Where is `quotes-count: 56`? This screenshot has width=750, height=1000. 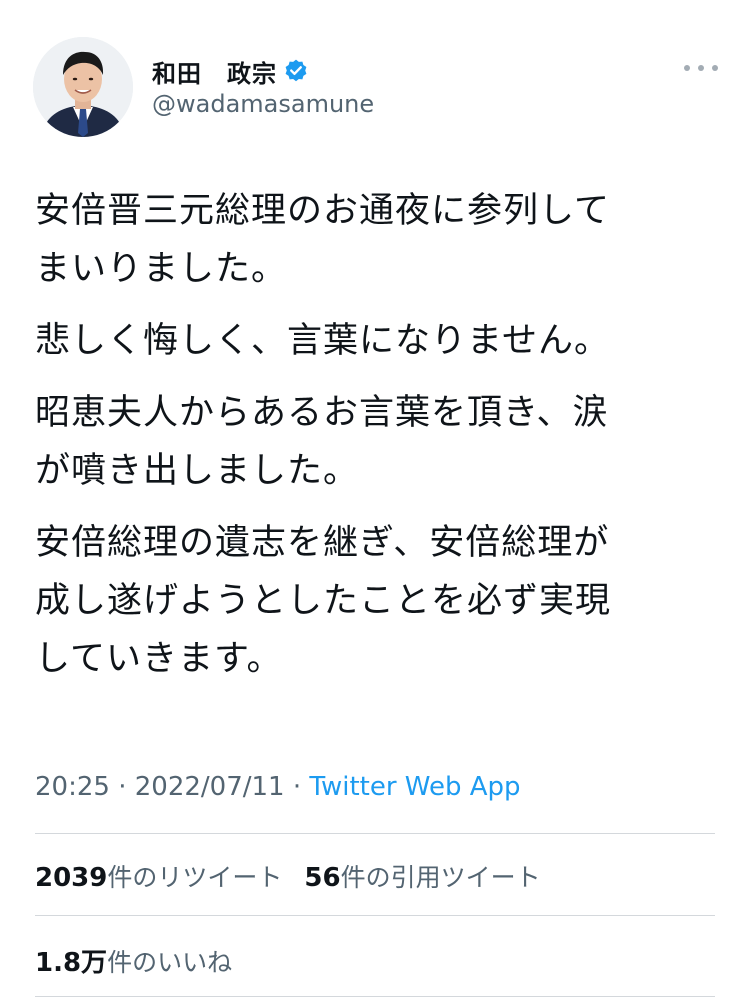 quotes-count: 56 is located at coordinates (322, 878).